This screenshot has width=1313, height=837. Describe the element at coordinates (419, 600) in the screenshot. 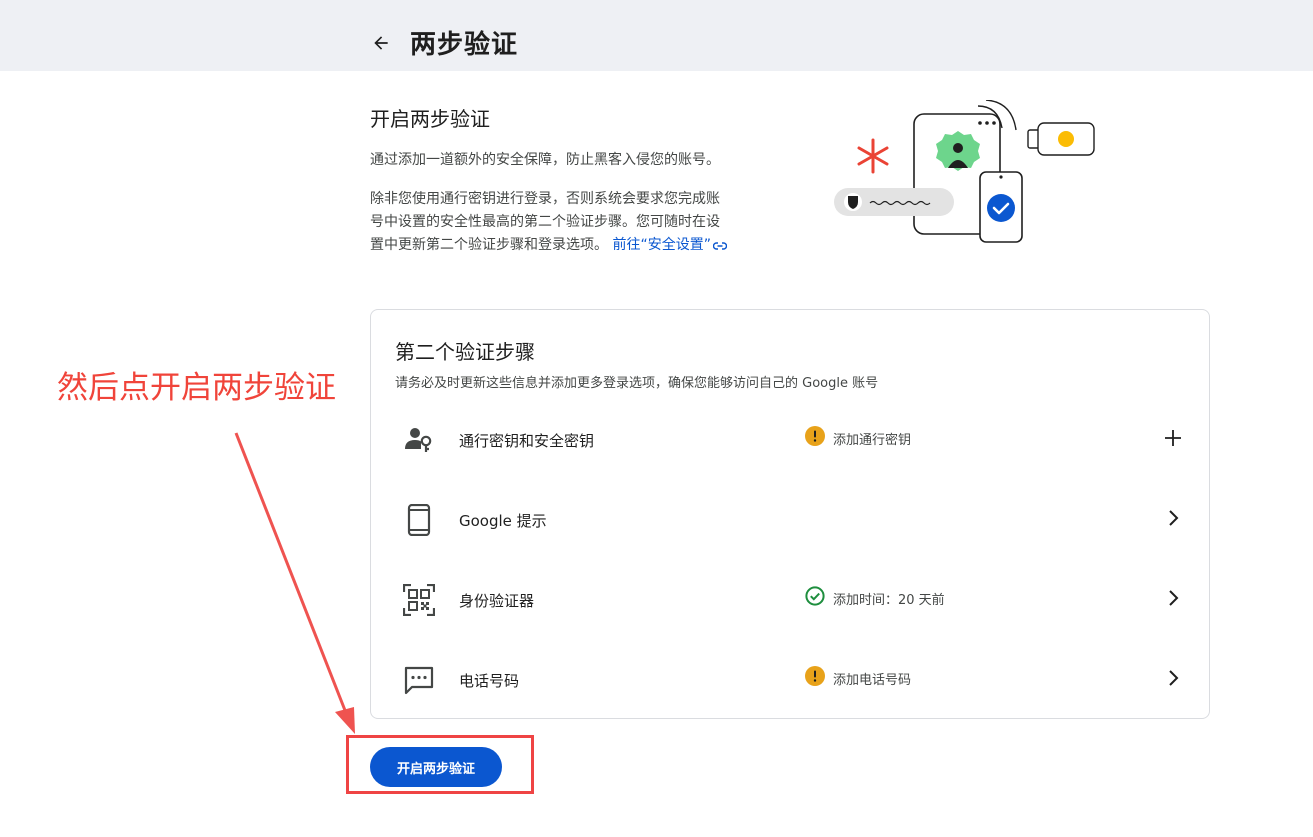

I see `qr-code-icon` at that location.